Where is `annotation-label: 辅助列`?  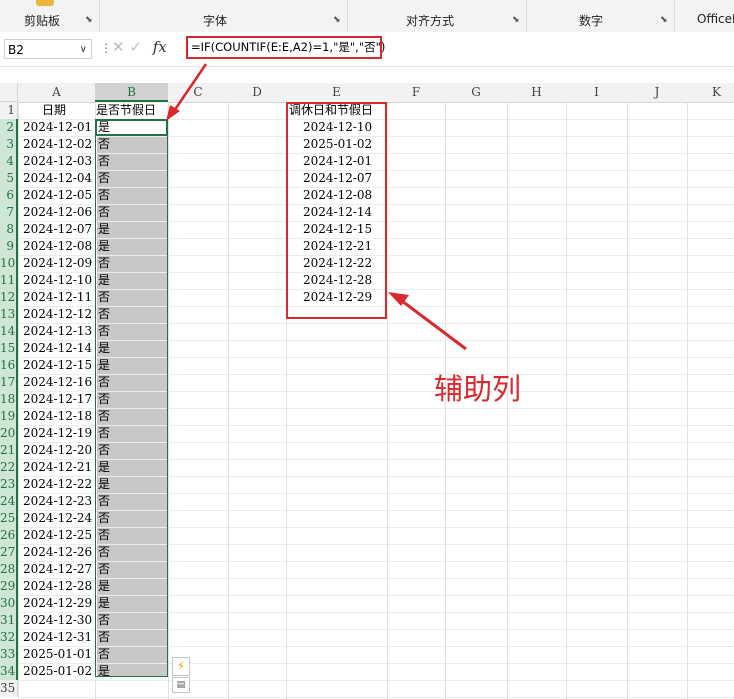
annotation-label: 辅助列 is located at coordinates (478, 389).